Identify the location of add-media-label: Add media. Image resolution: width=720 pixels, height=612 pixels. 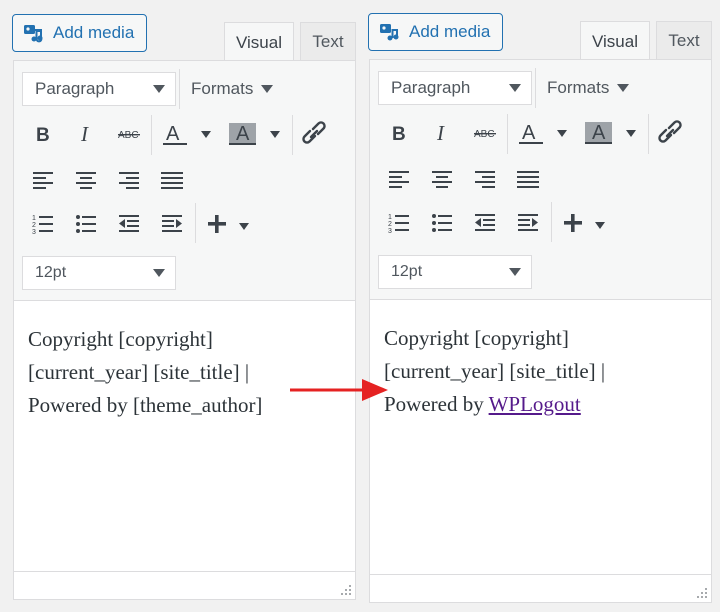
(94, 32).